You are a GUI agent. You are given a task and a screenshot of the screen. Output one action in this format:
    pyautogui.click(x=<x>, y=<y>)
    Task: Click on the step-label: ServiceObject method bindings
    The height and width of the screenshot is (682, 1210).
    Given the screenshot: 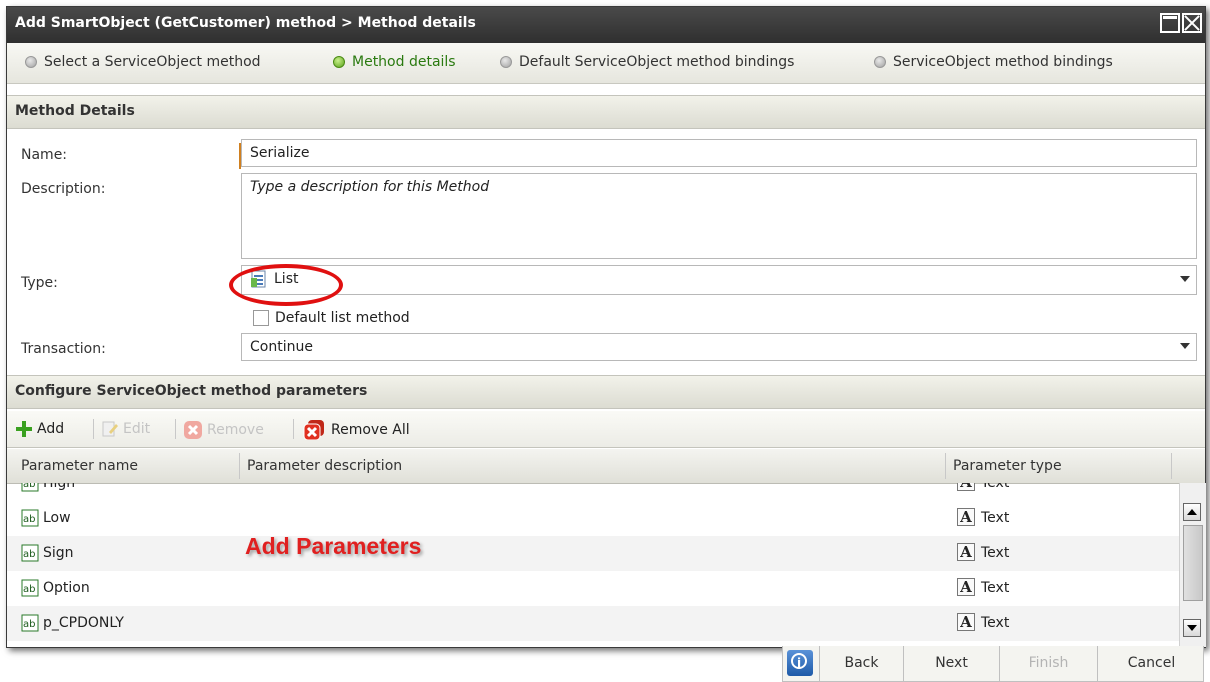 What is the action you would take?
    pyautogui.click(x=1003, y=62)
    